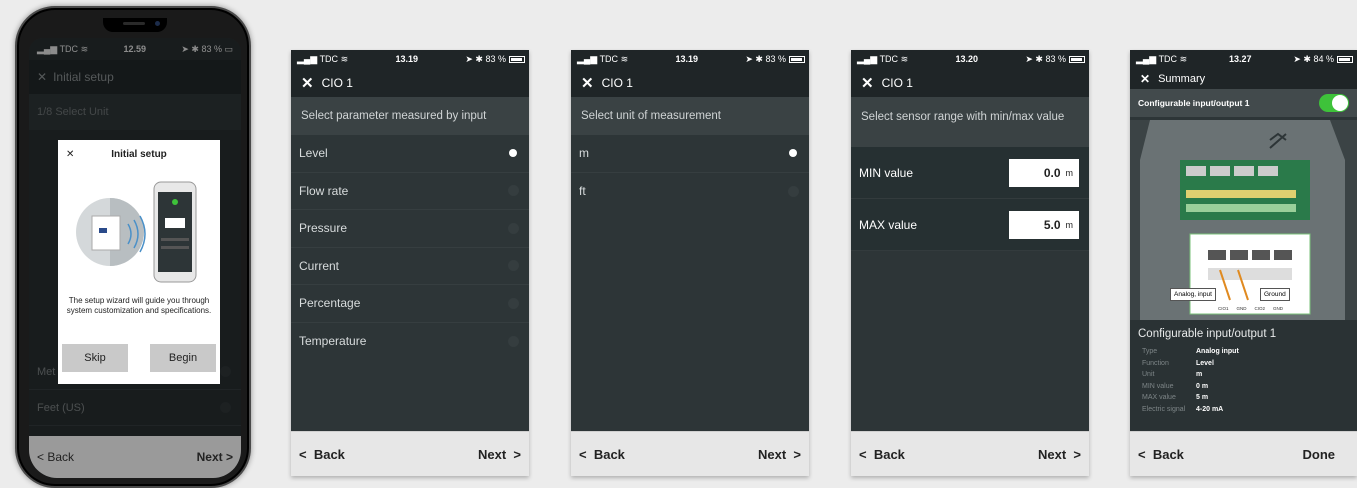  What do you see at coordinates (1207, 334) in the screenshot?
I see `details-title: Configurable input/output 1` at bounding box center [1207, 334].